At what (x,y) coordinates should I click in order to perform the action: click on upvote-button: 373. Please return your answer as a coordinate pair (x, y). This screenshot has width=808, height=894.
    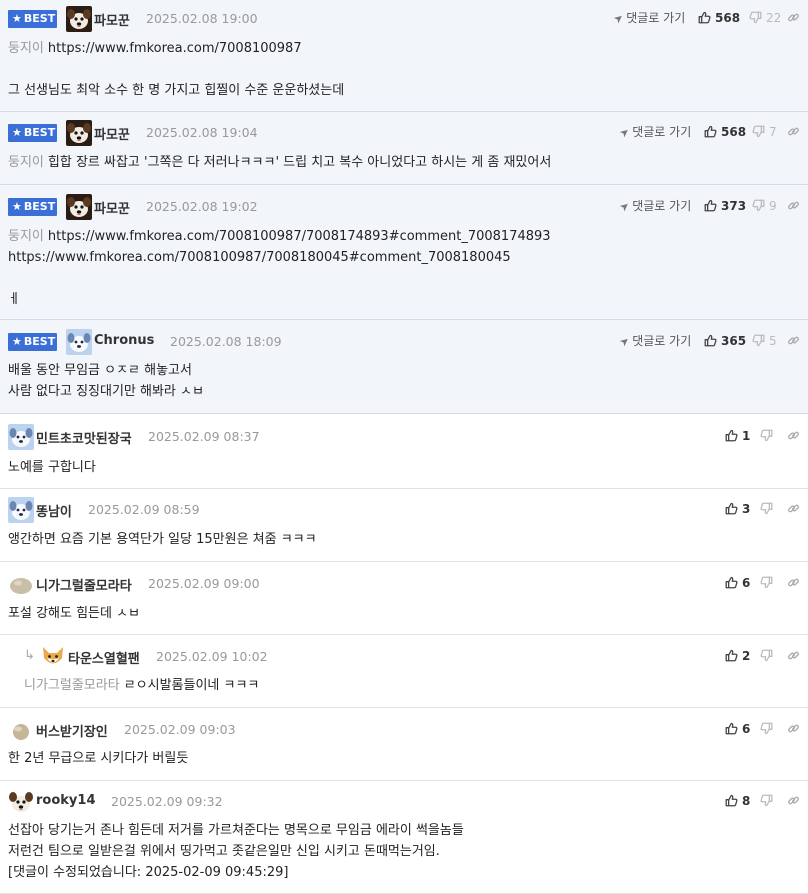
    Looking at the image, I should click on (725, 206).